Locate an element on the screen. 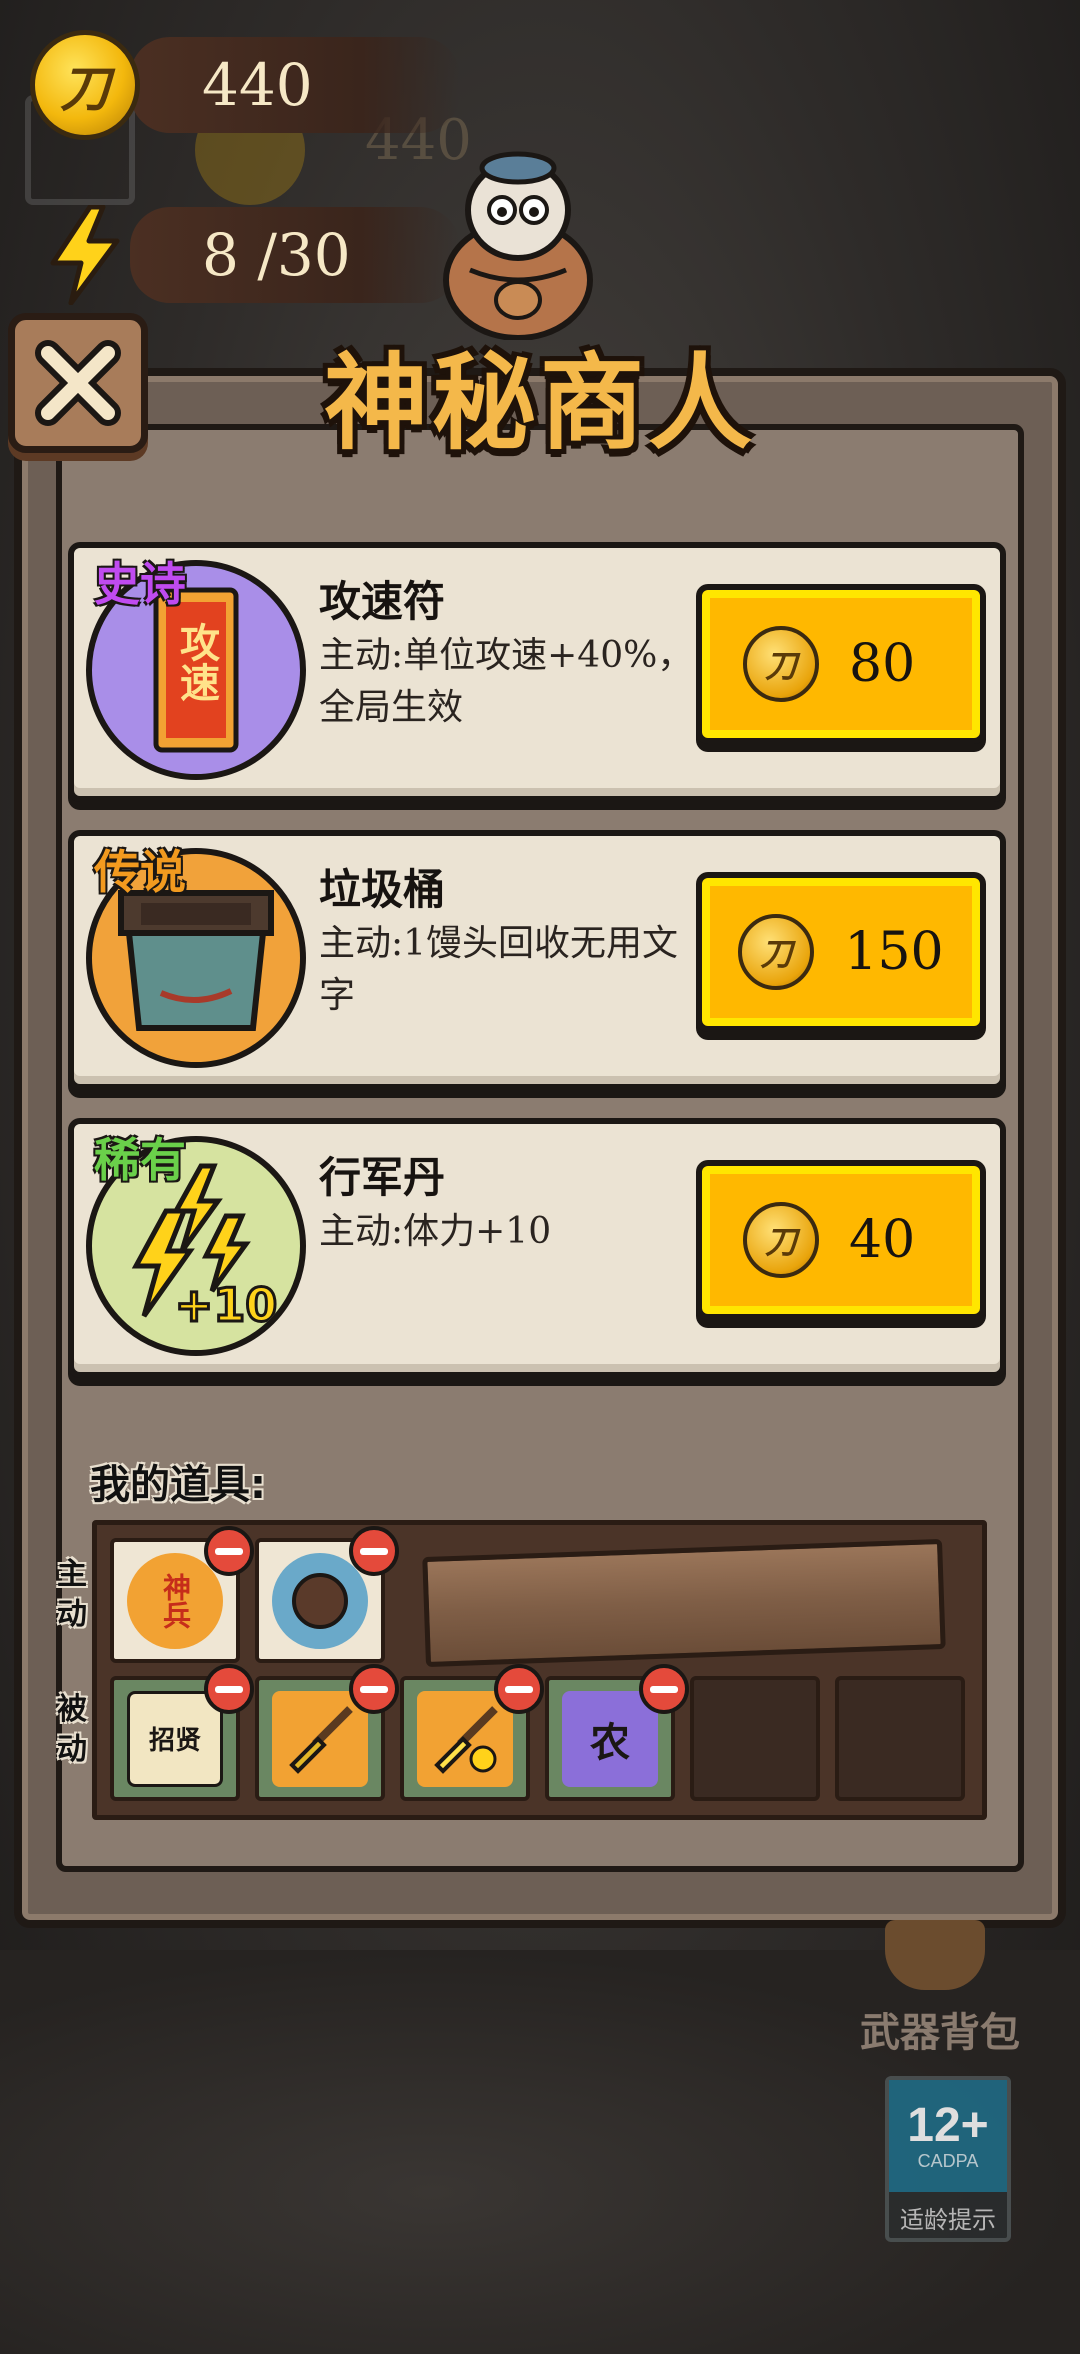  buy-button: 刀 80 is located at coordinates (841, 664).